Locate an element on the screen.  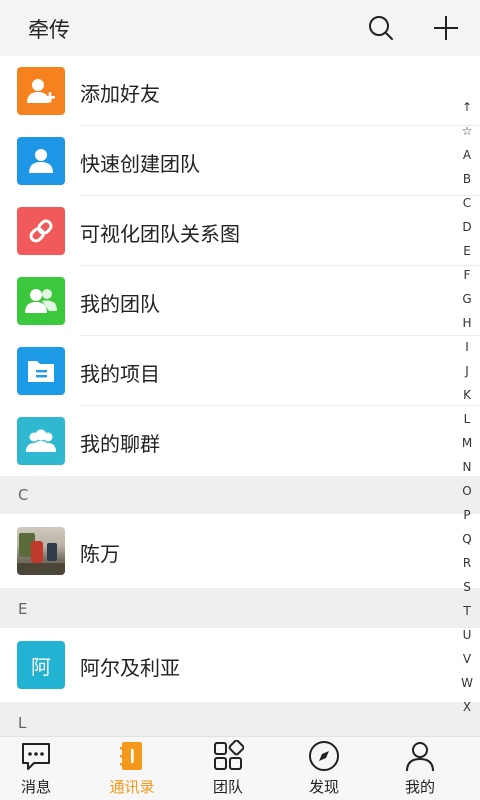
avatar: 阿 is located at coordinates (41, 665).